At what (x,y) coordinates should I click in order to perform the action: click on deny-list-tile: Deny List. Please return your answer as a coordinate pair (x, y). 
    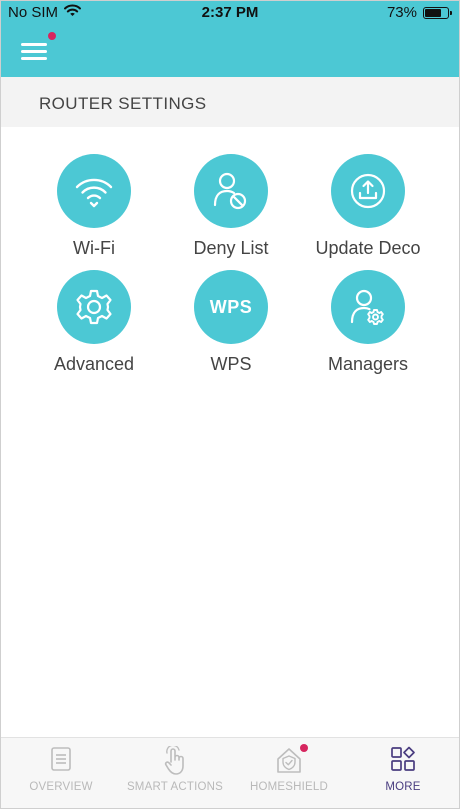
    Looking at the image, I should click on (231, 211).